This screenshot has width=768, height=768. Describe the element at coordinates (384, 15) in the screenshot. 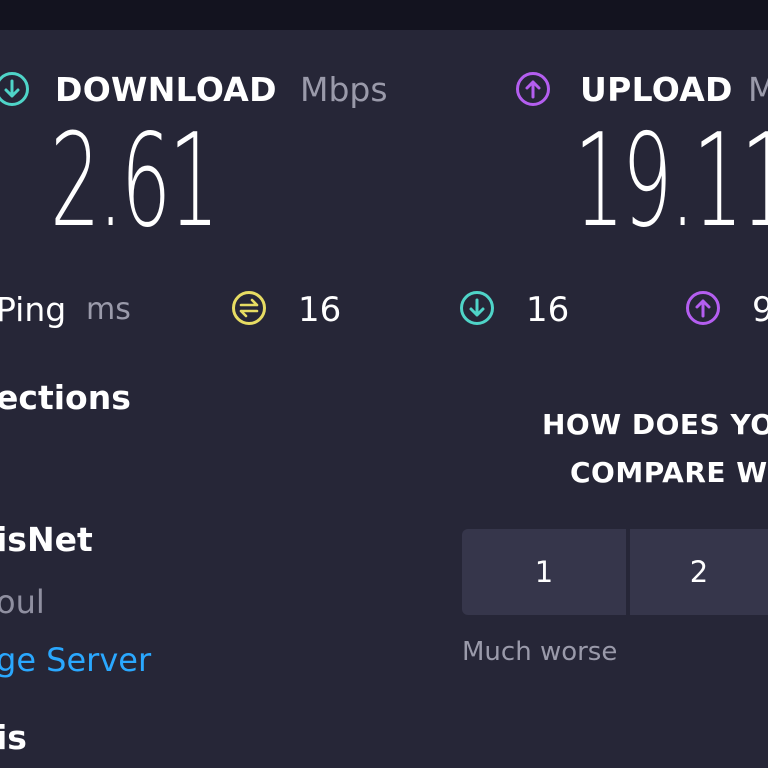

I see `top-bar` at that location.